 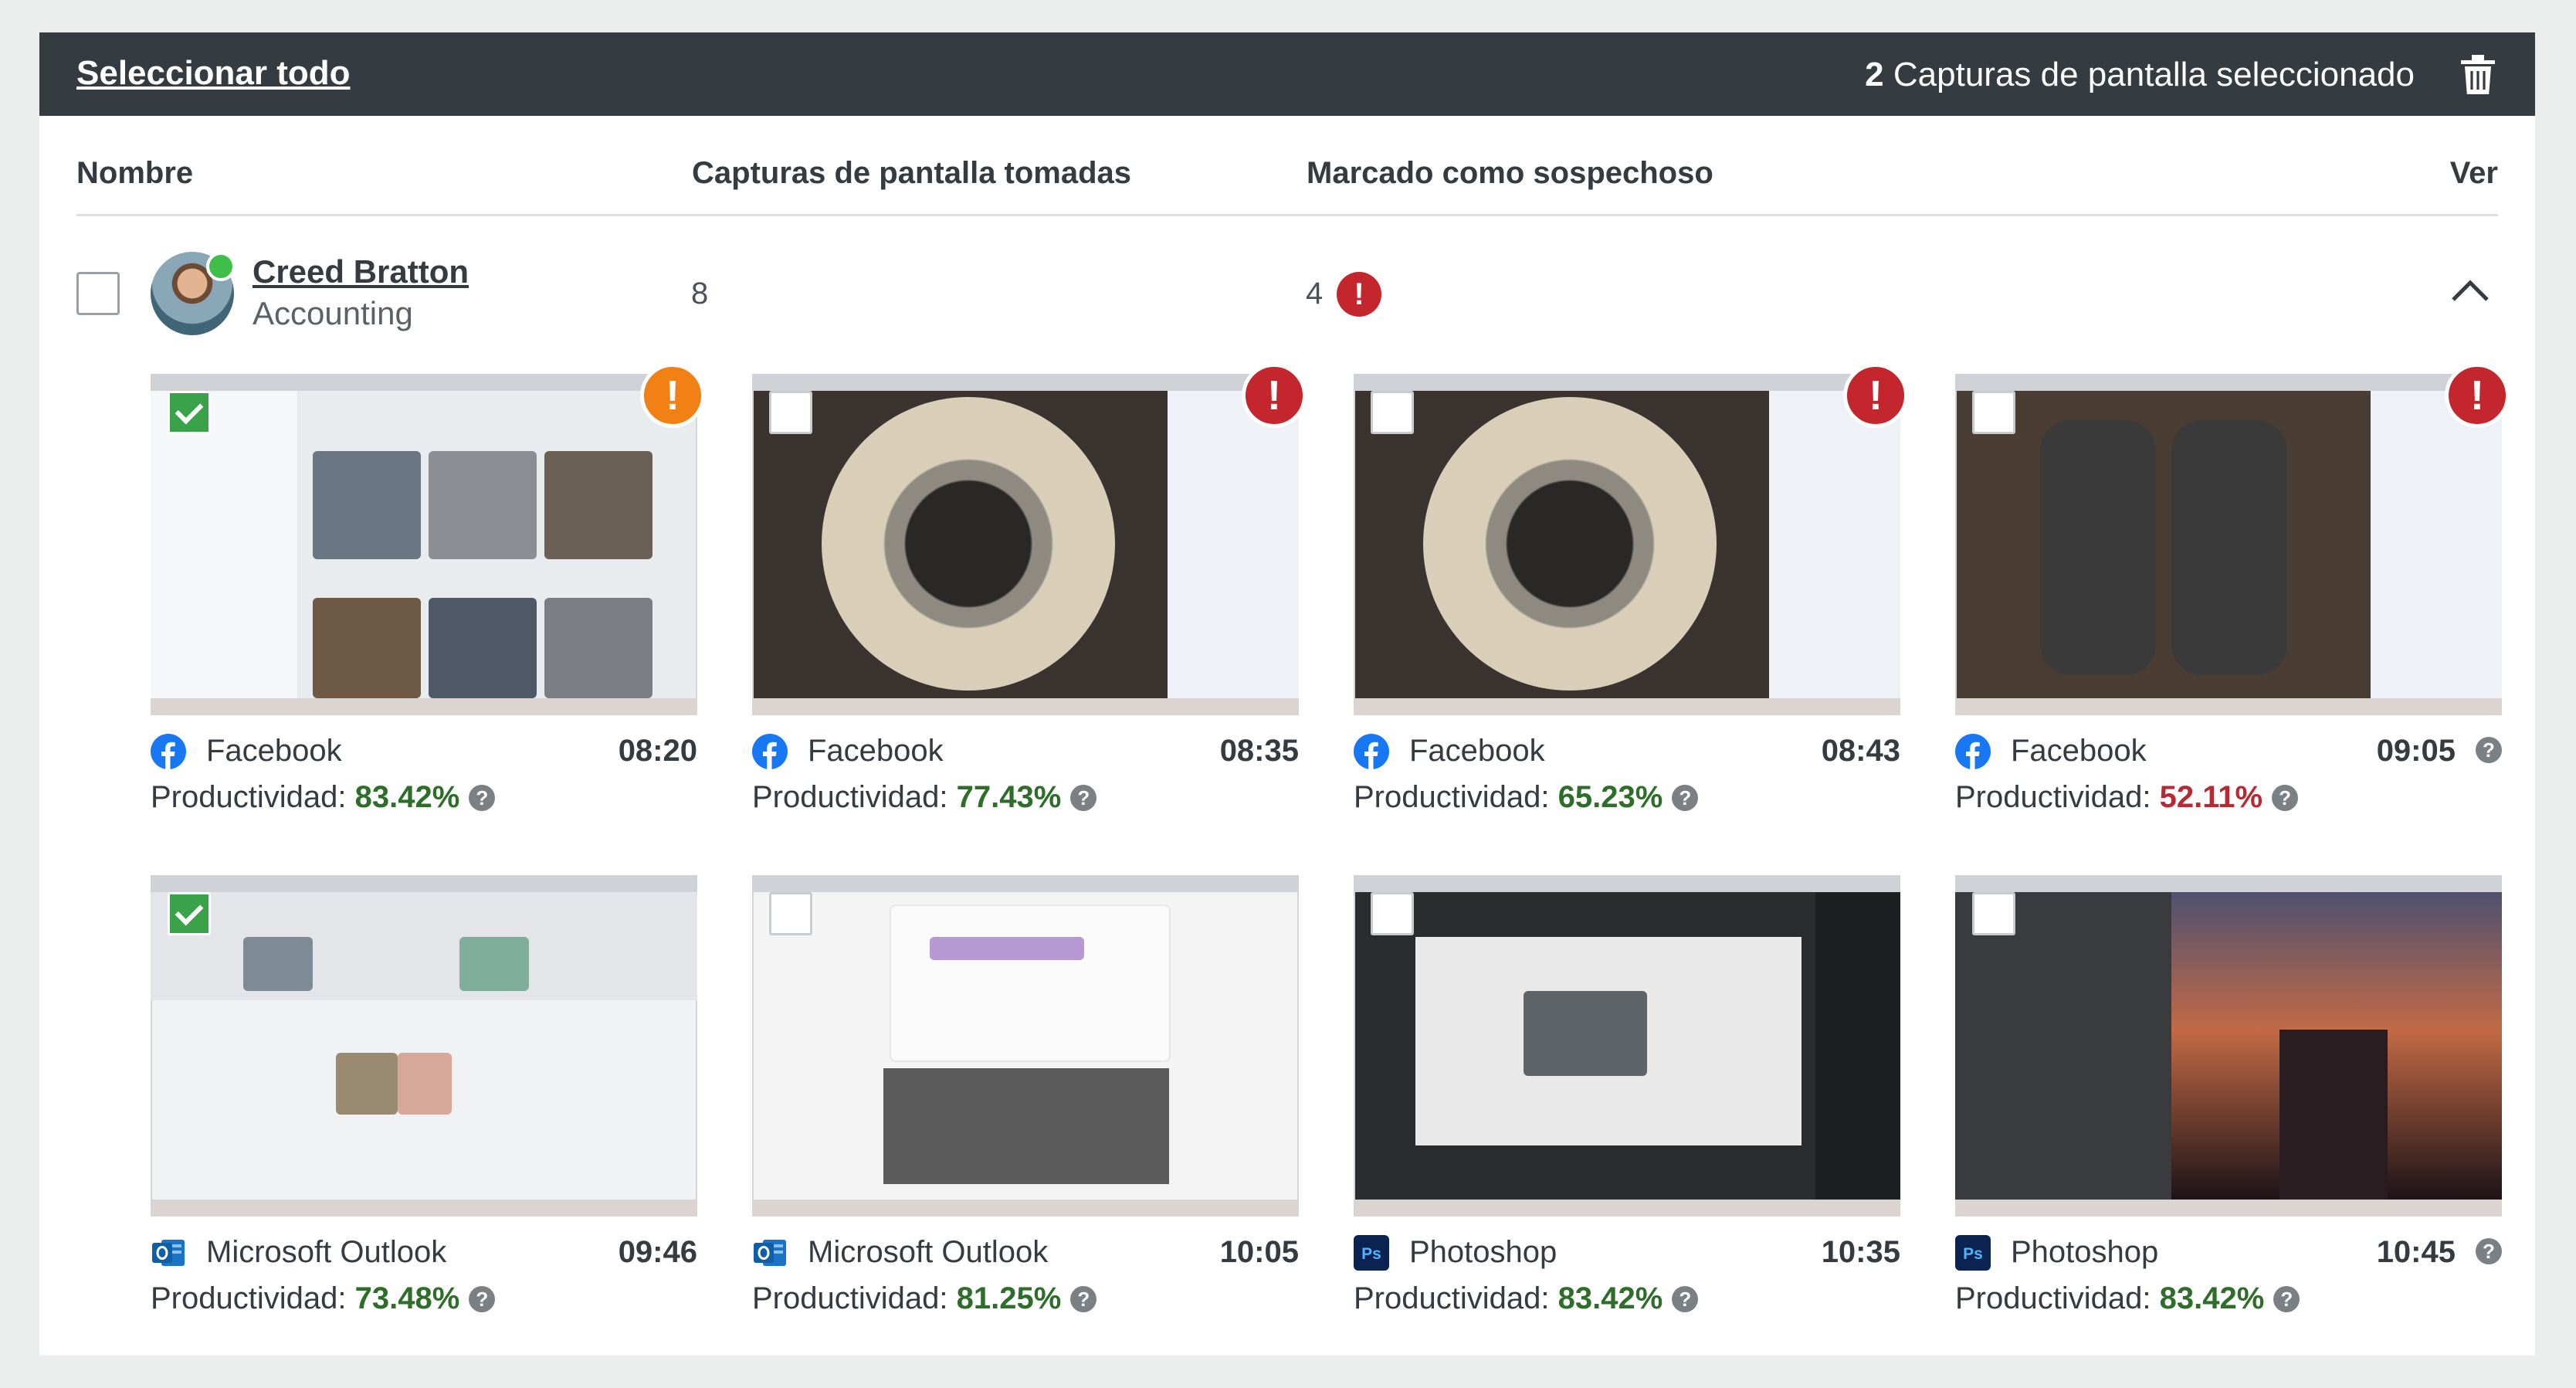 What do you see at coordinates (1860, 1252) in the screenshot?
I see `capture-time: 10:35` at bounding box center [1860, 1252].